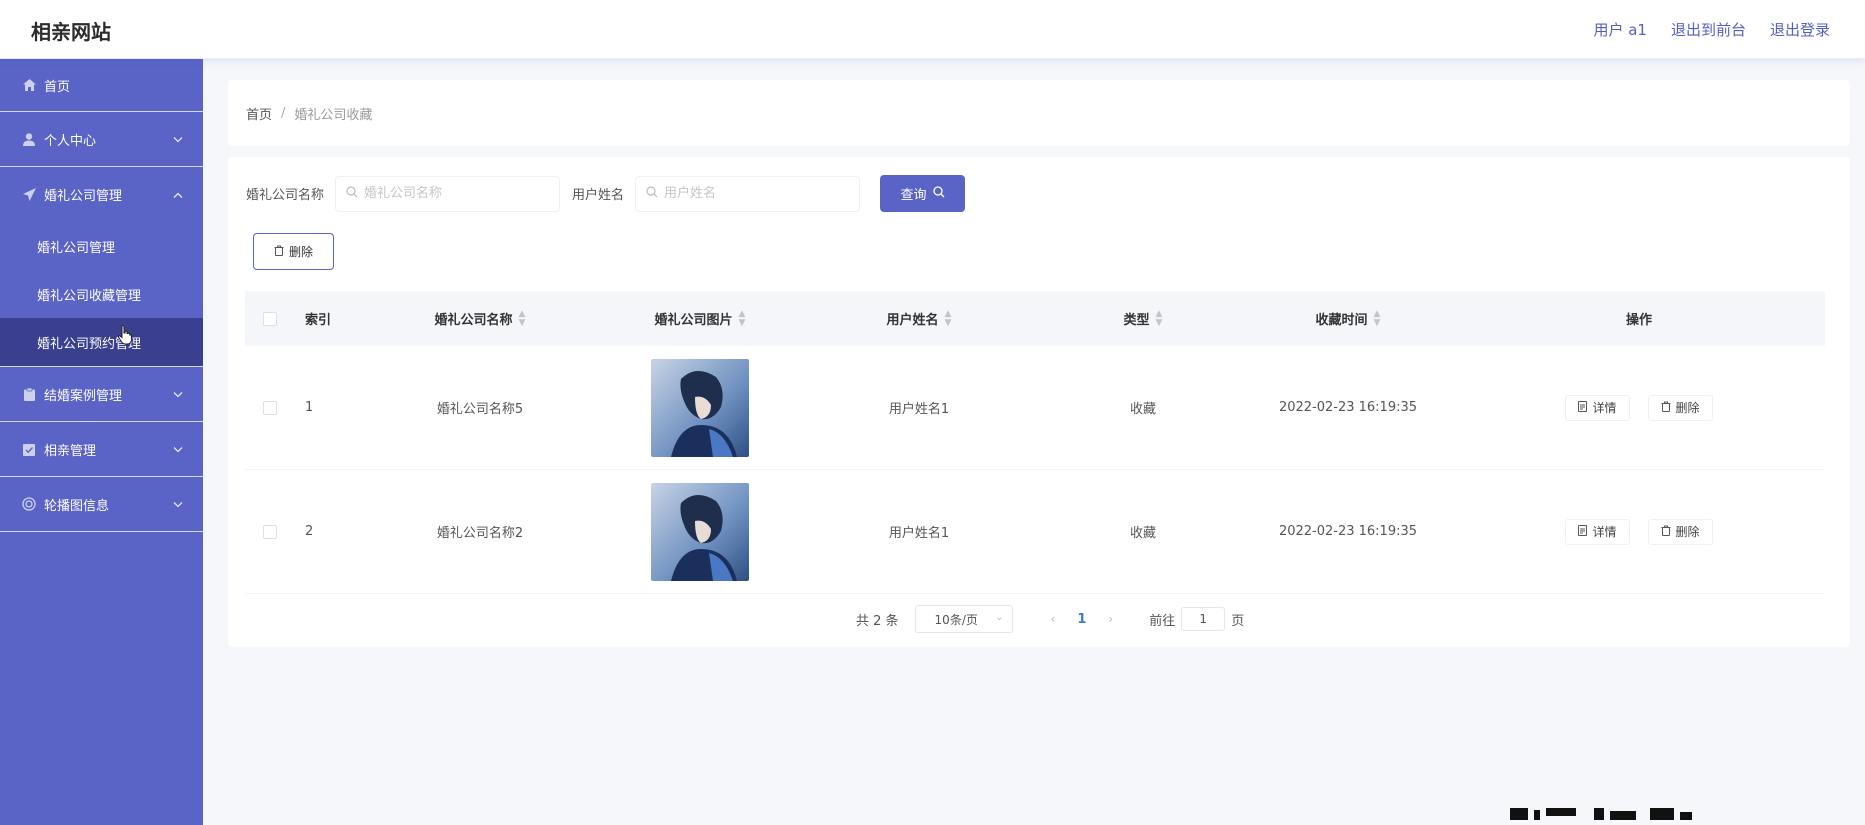 Image resolution: width=1865 pixels, height=825 pixels. Describe the element at coordinates (285, 195) in the screenshot. I see `company-name-label: 婚礼公司名称` at that location.